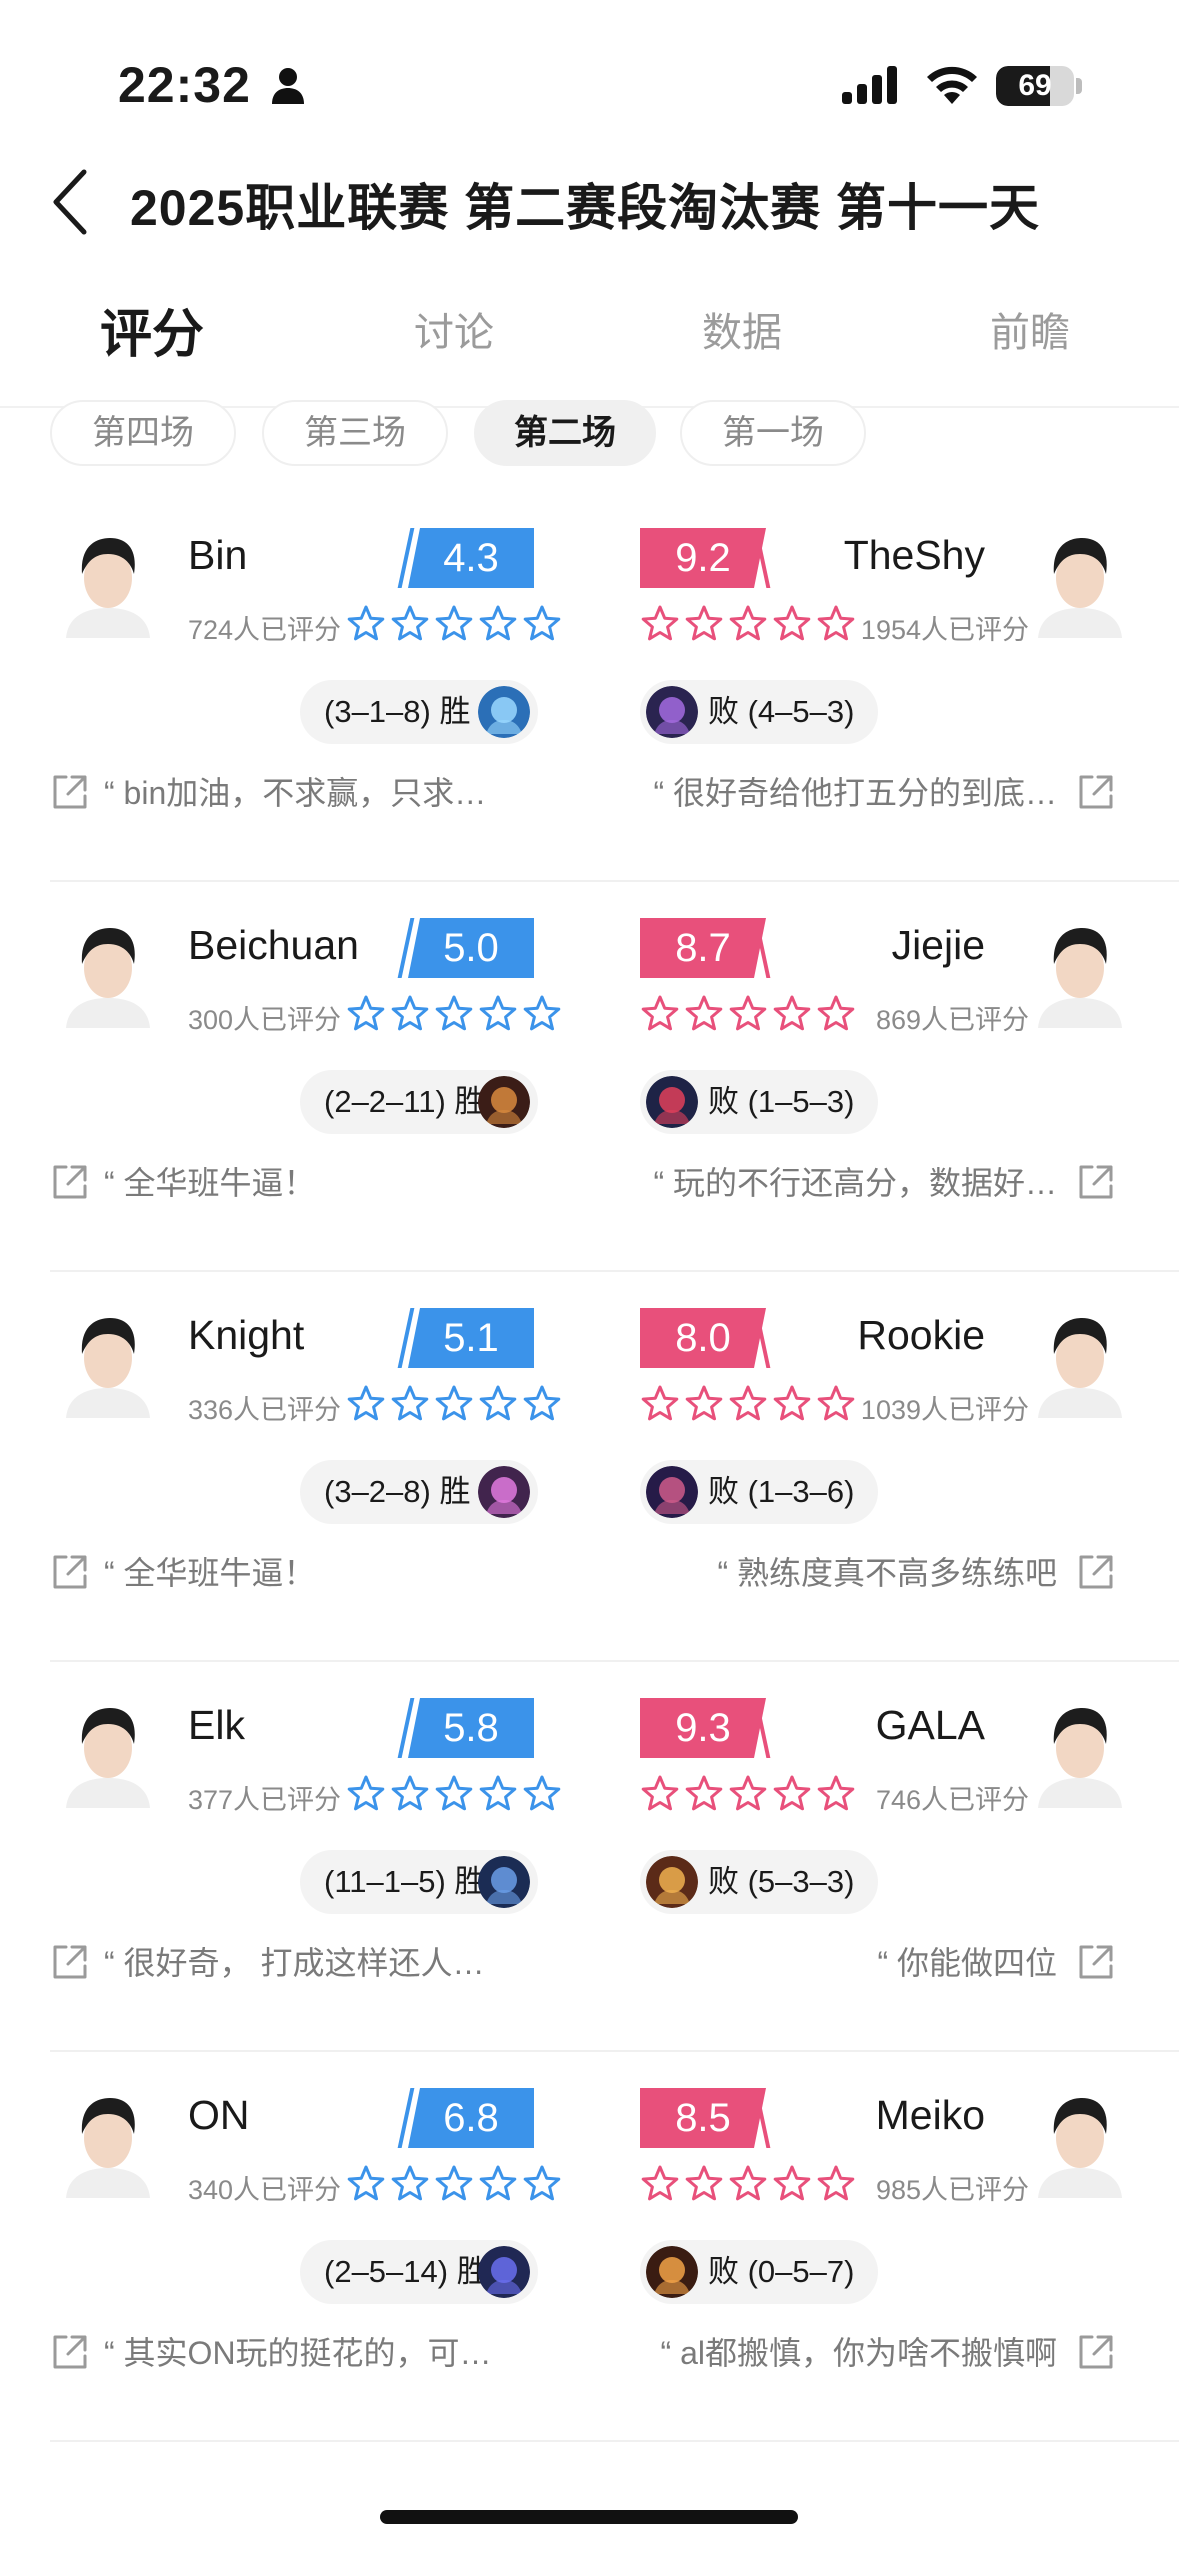  I want to click on chip-game-2: 第二场, so click(565, 433).